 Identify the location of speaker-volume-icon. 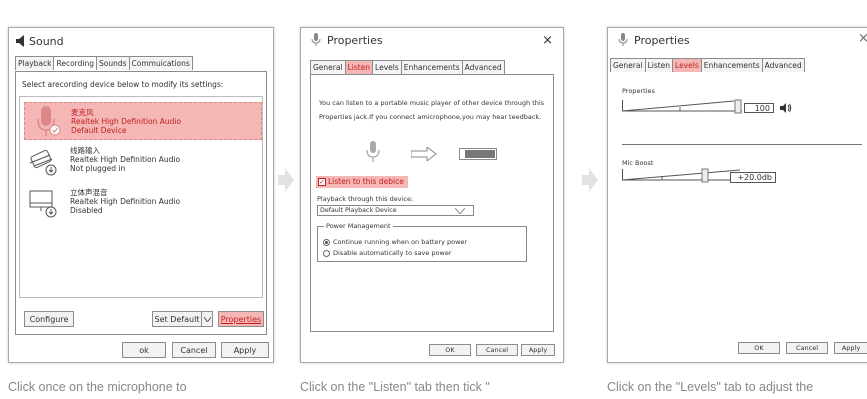
(786, 108).